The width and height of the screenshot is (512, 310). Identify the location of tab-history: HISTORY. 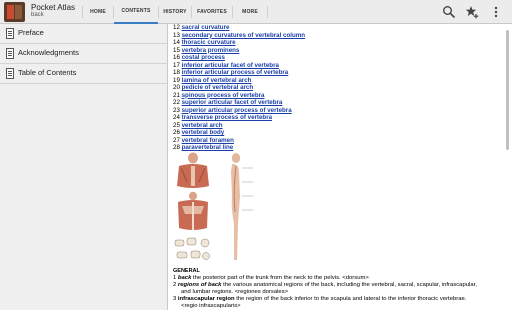
(175, 12).